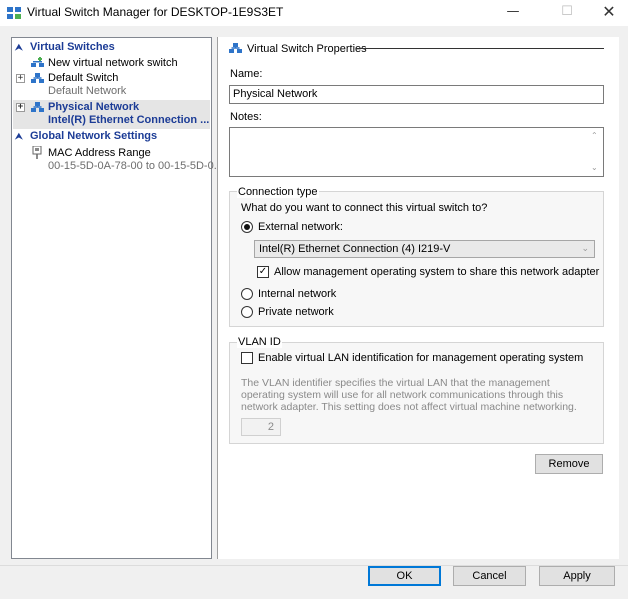  I want to click on private-network-radio, so click(247, 312).